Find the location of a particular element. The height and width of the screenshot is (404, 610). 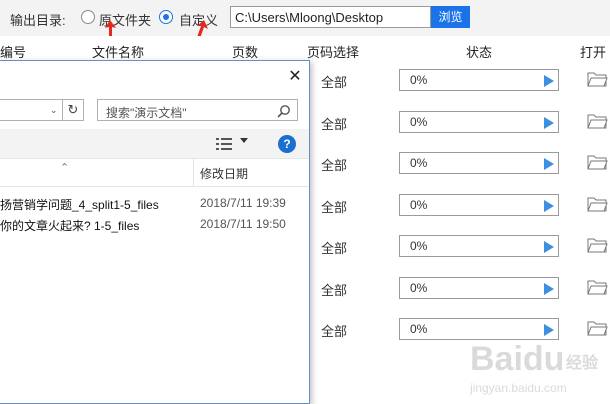

column-filename: 文件名称 is located at coordinates (118, 52).